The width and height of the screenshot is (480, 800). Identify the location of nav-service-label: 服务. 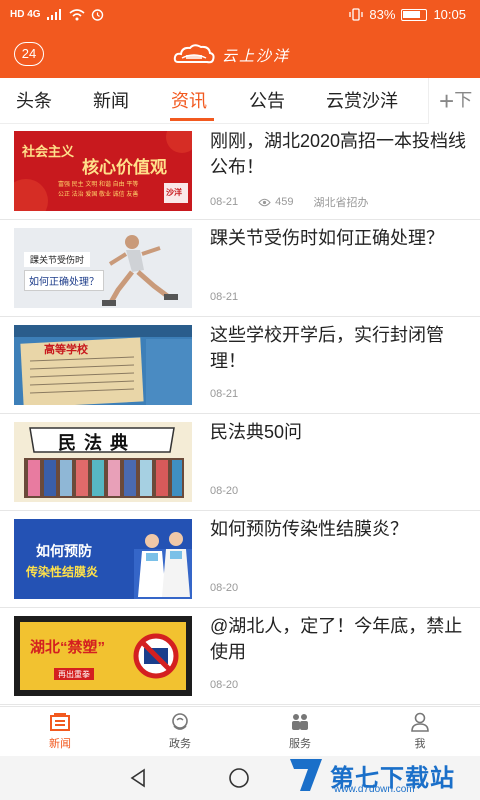
(300, 744).